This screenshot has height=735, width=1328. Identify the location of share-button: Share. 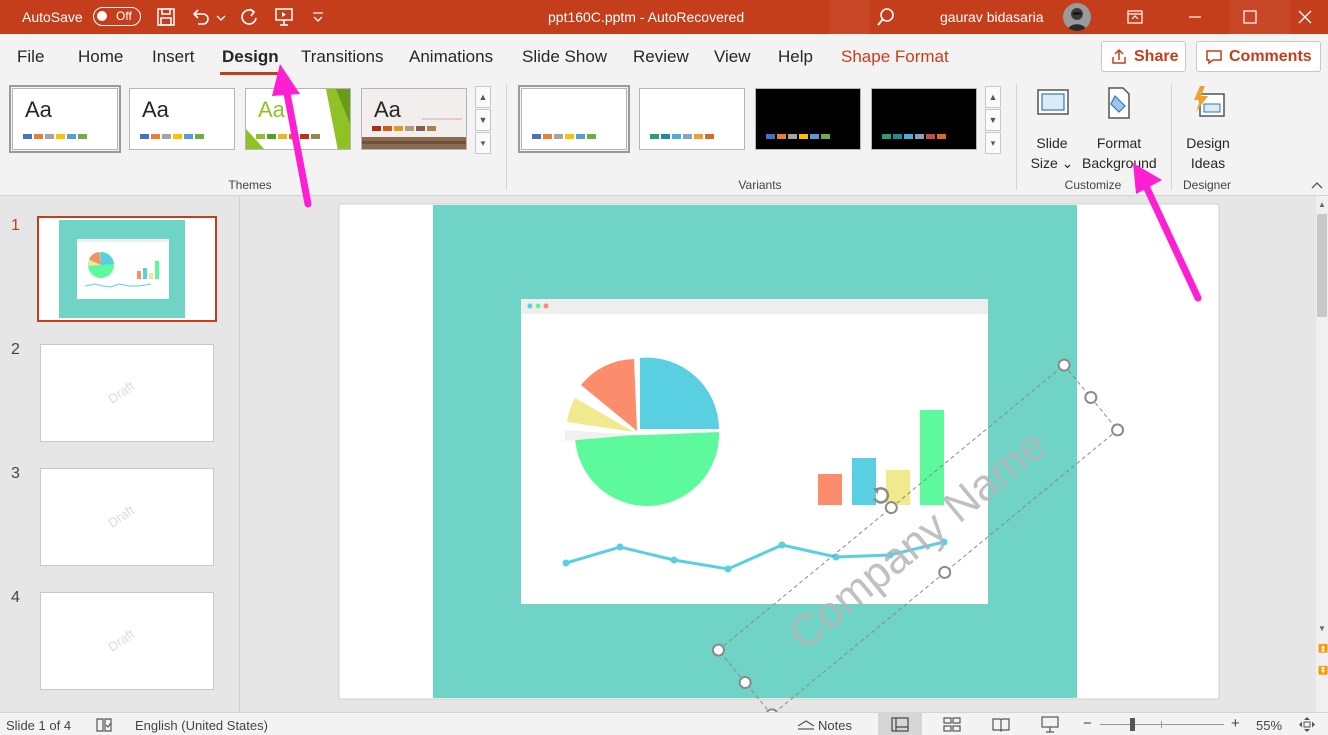
(1143, 56).